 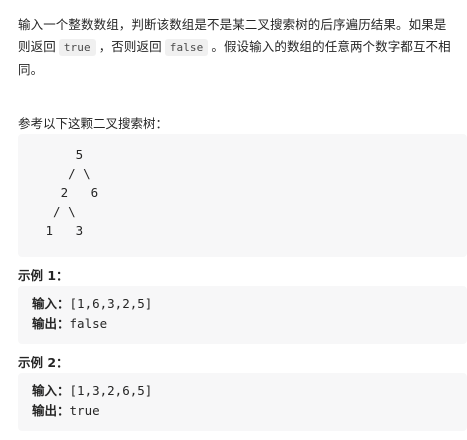 What do you see at coordinates (43, 362) in the screenshot?
I see `example-2-title: 示例 2：` at bounding box center [43, 362].